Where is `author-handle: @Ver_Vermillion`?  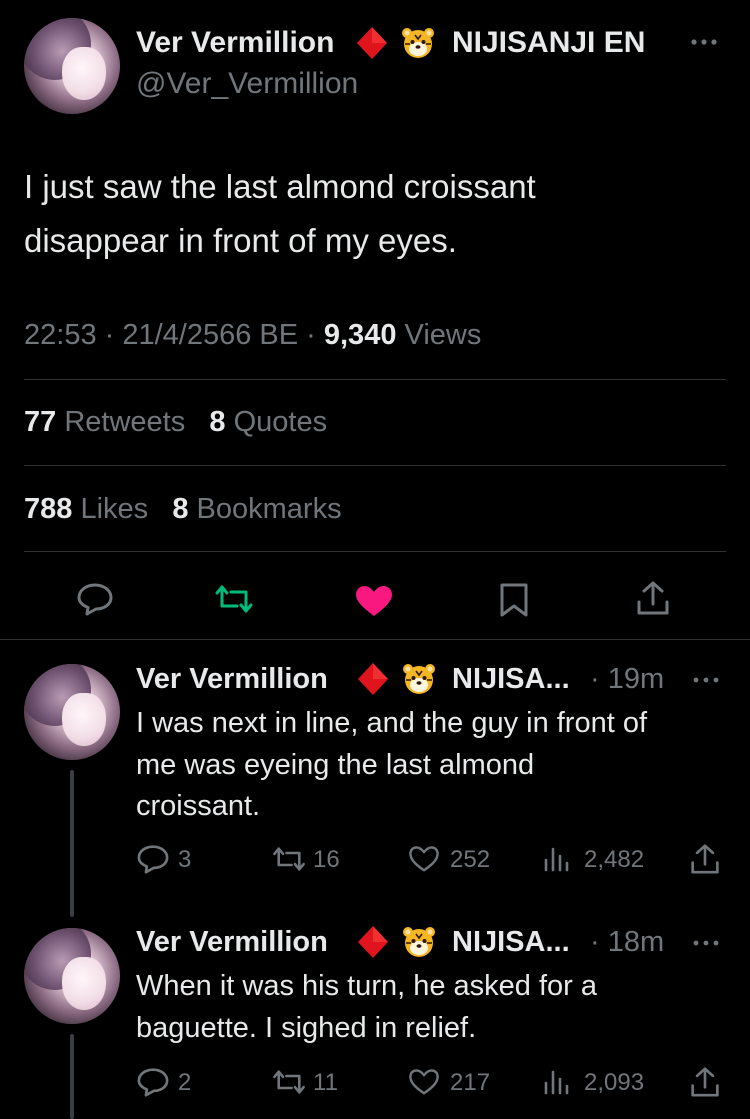 author-handle: @Ver_Vermillion is located at coordinates (247, 84).